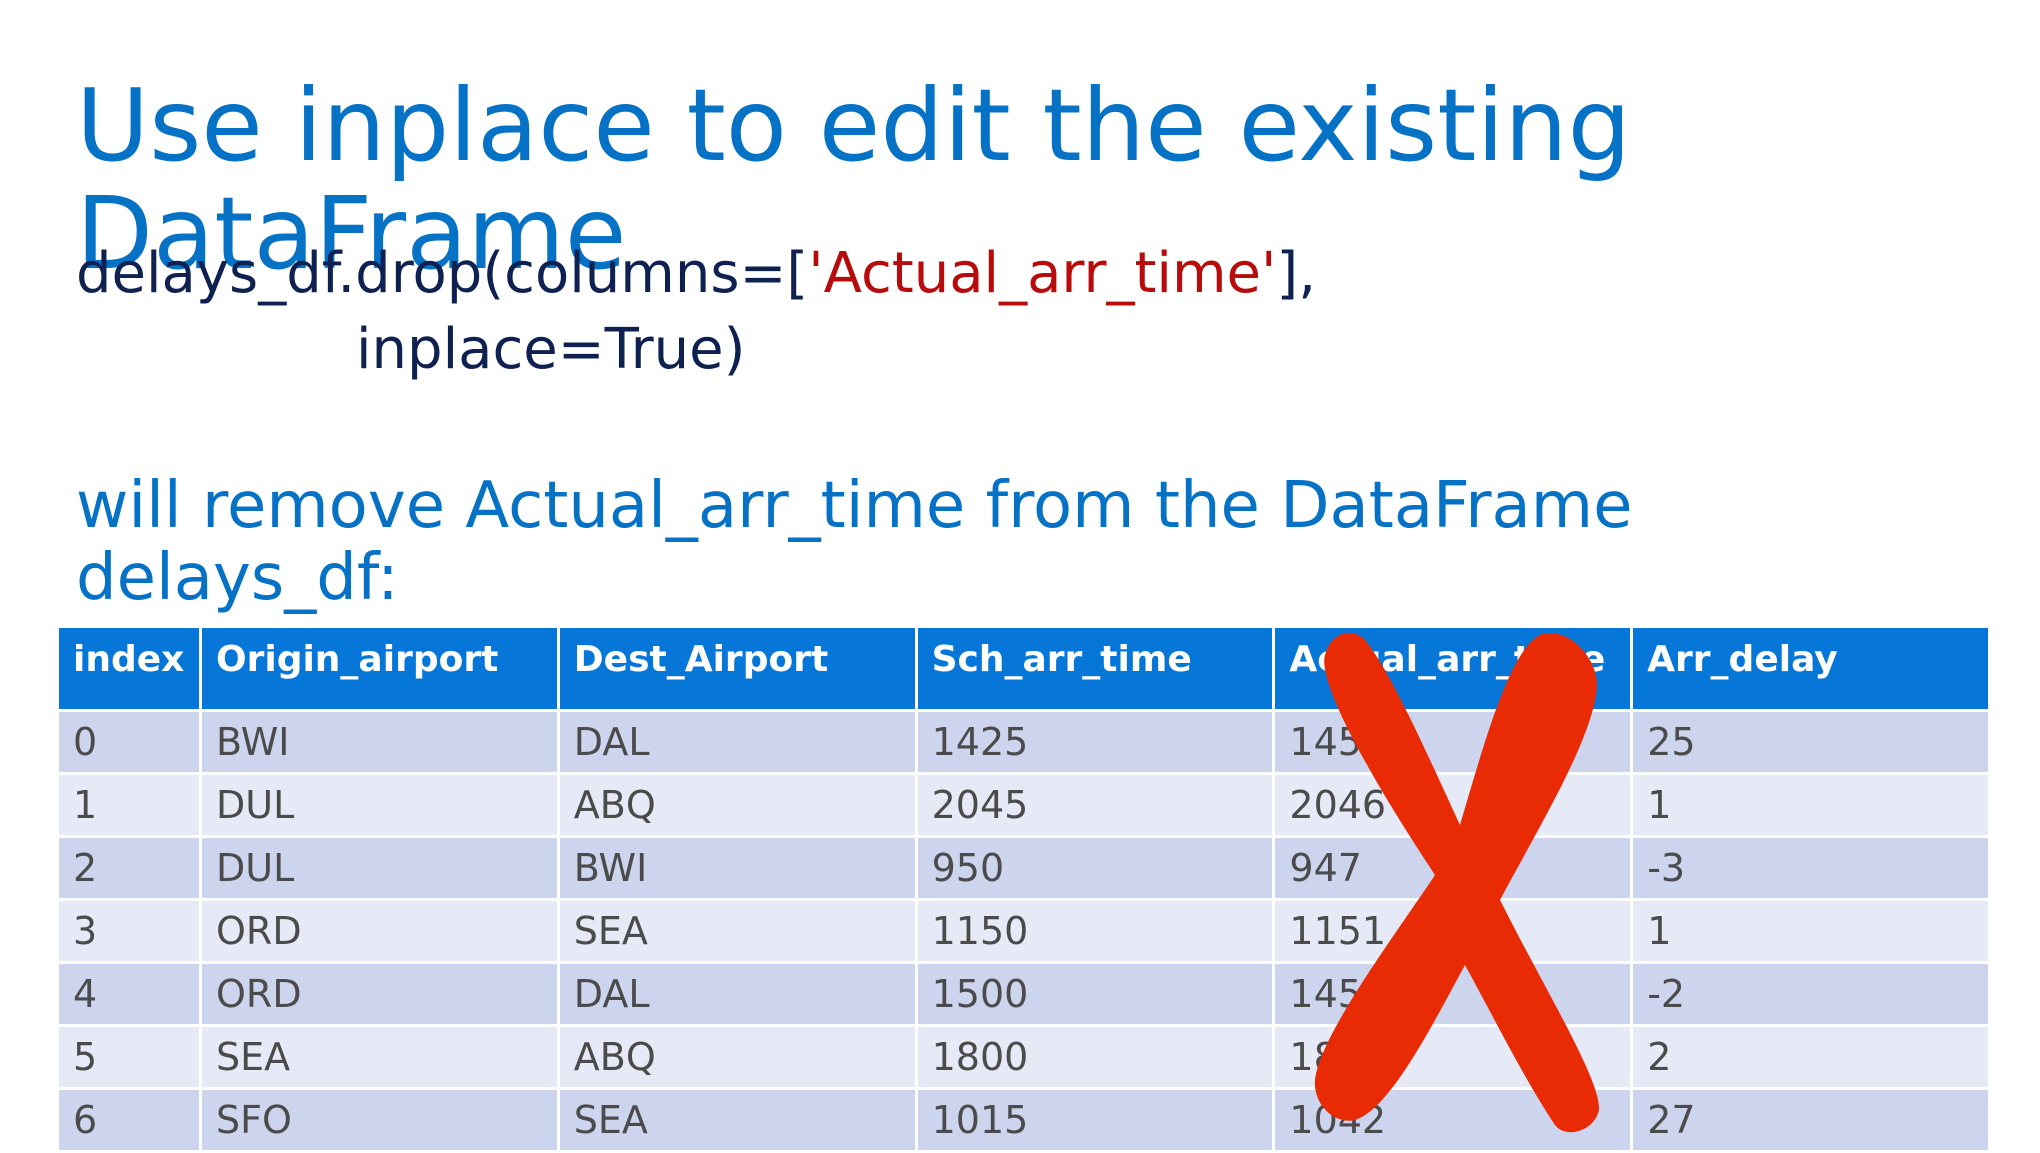  What do you see at coordinates (129, 994) in the screenshot?
I see `cell-index: 4` at bounding box center [129, 994].